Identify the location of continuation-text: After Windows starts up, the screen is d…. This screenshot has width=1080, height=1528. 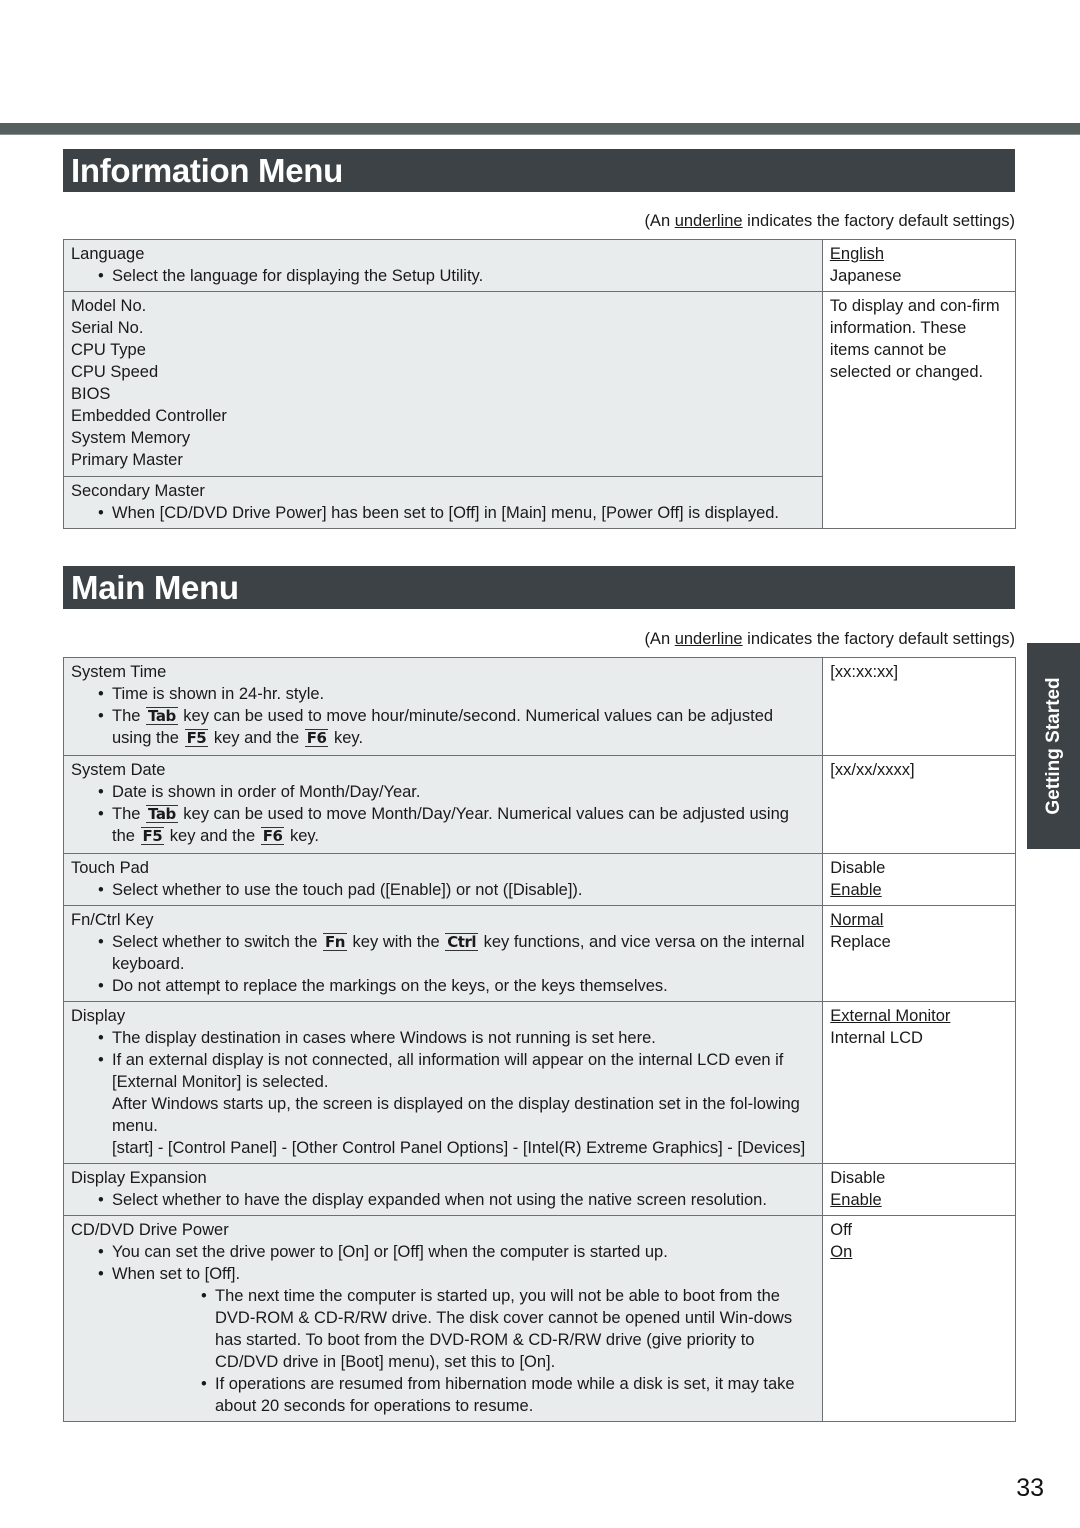
(456, 1115).